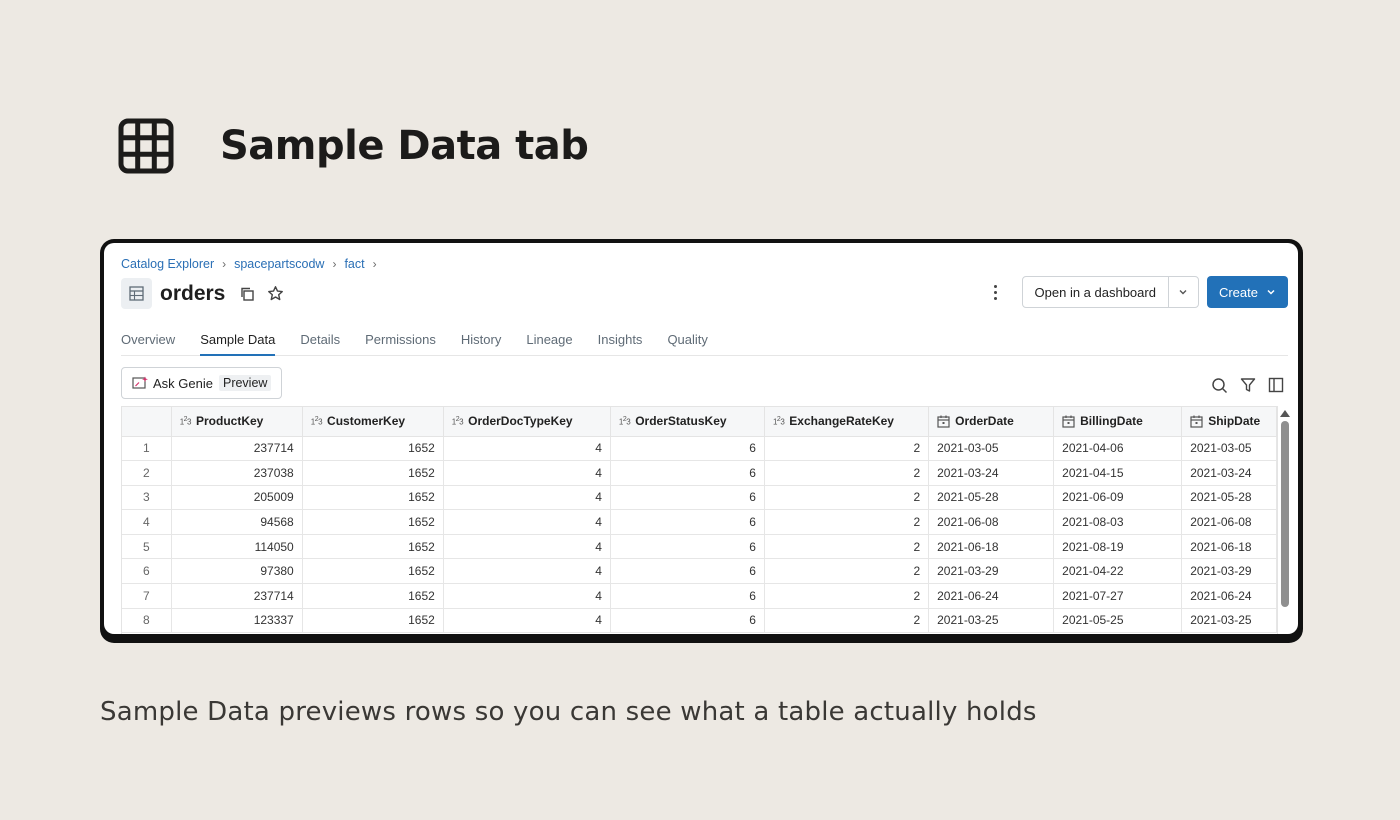 Image resolution: width=1400 pixels, height=820 pixels. Describe the element at coordinates (148, 344) in the screenshot. I see `tab-overview: Overview` at that location.